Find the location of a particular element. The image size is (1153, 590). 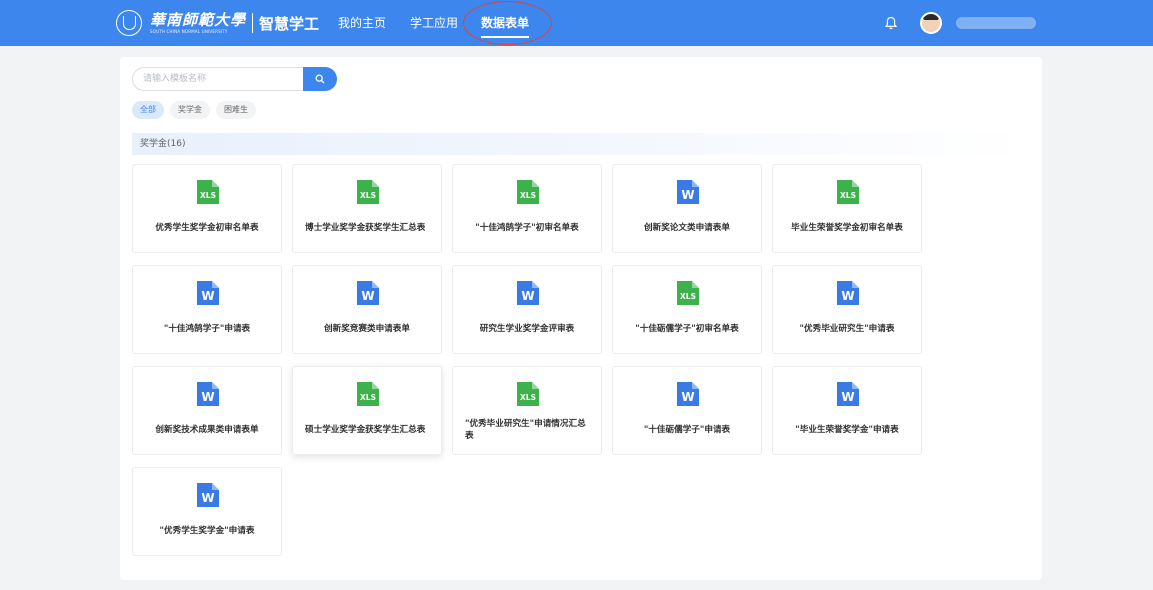

template-title: "十佳砺儒学子"申请表 is located at coordinates (687, 430).